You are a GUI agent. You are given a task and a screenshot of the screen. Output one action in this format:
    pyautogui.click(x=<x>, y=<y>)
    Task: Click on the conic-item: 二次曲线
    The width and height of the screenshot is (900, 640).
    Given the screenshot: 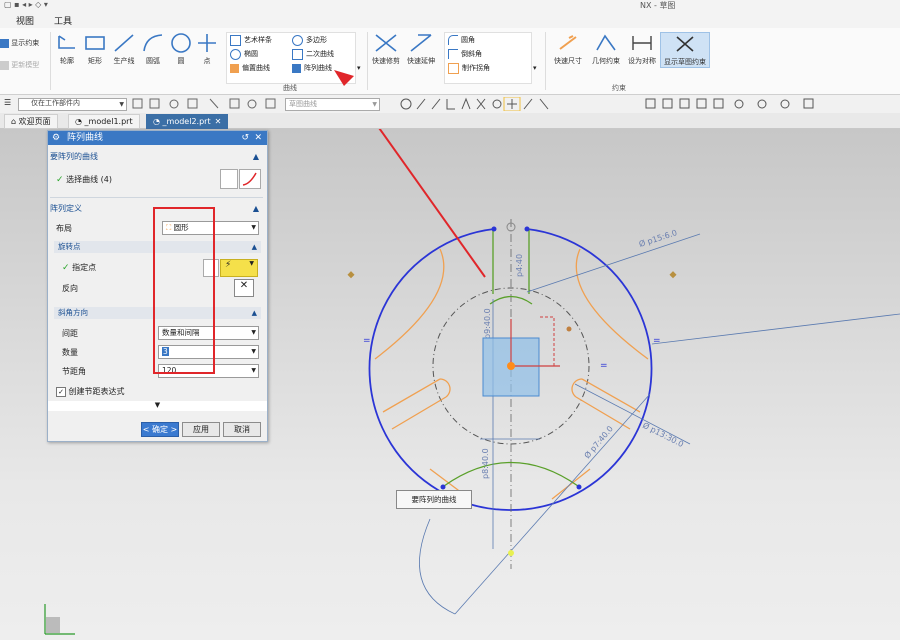 What is the action you would take?
    pyautogui.click(x=313, y=54)
    